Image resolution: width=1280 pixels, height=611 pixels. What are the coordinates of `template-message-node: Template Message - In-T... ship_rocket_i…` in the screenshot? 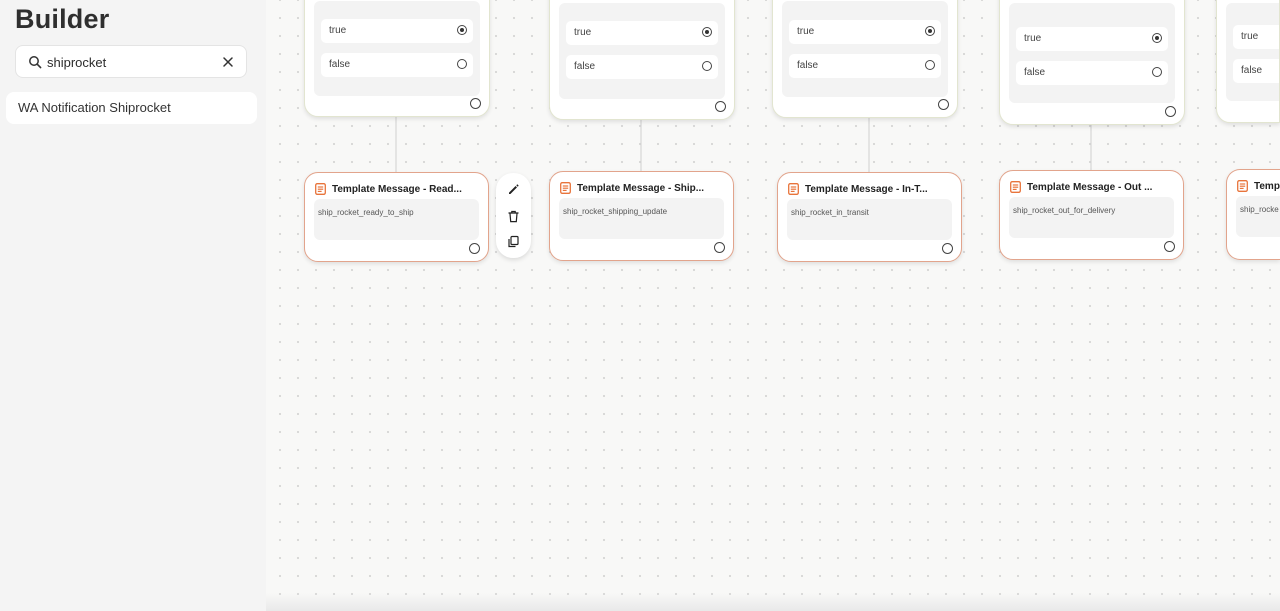 It's located at (869, 217).